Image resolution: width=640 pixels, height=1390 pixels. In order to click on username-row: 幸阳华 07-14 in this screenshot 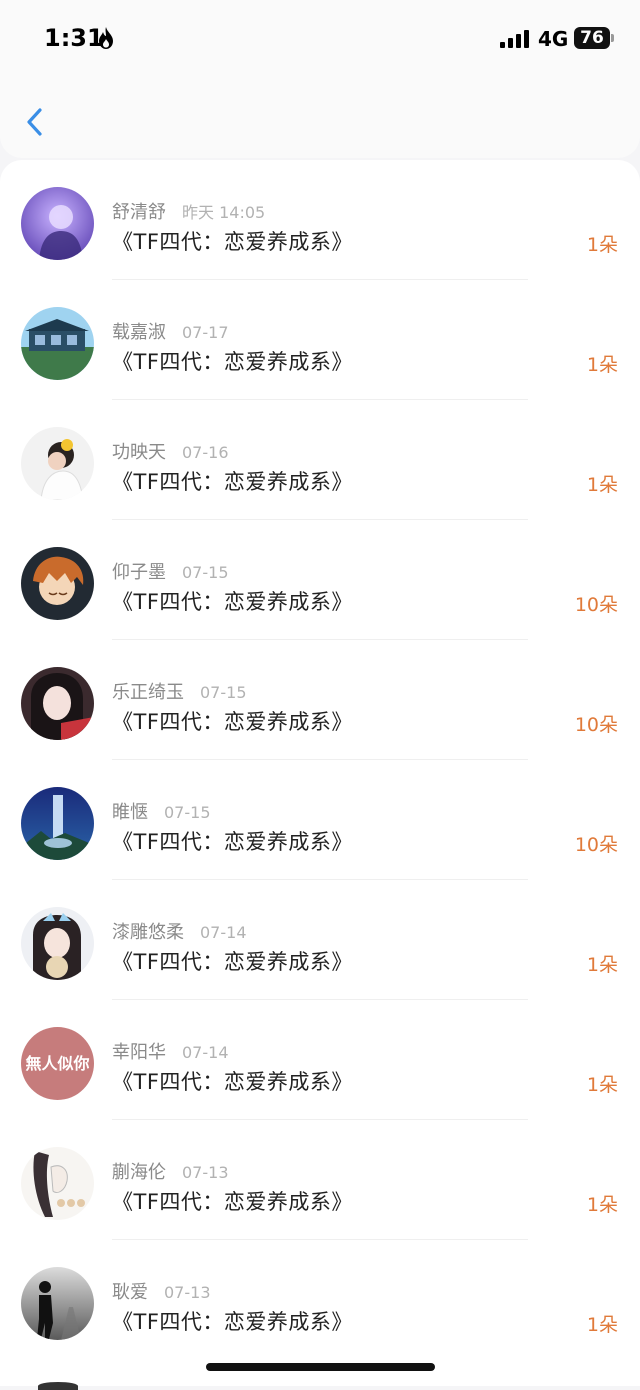, I will do `click(170, 1051)`.